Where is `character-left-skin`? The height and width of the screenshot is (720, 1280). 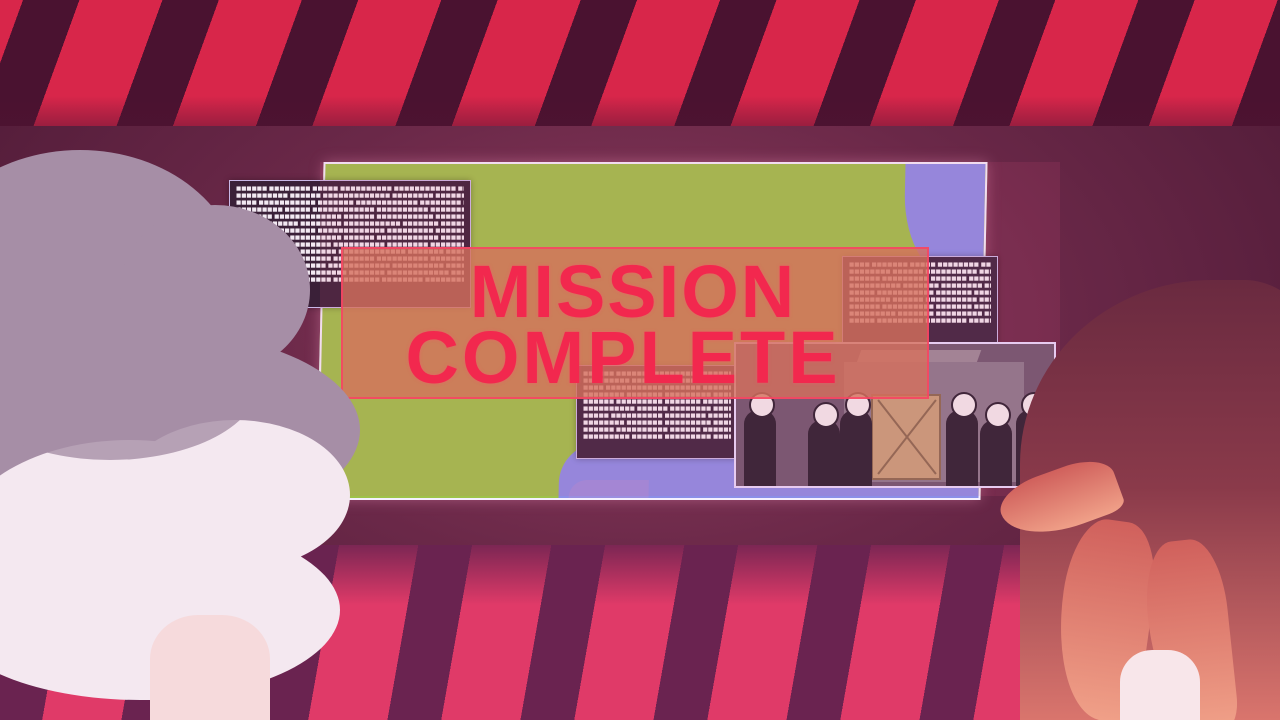
character-left-skin is located at coordinates (210, 667).